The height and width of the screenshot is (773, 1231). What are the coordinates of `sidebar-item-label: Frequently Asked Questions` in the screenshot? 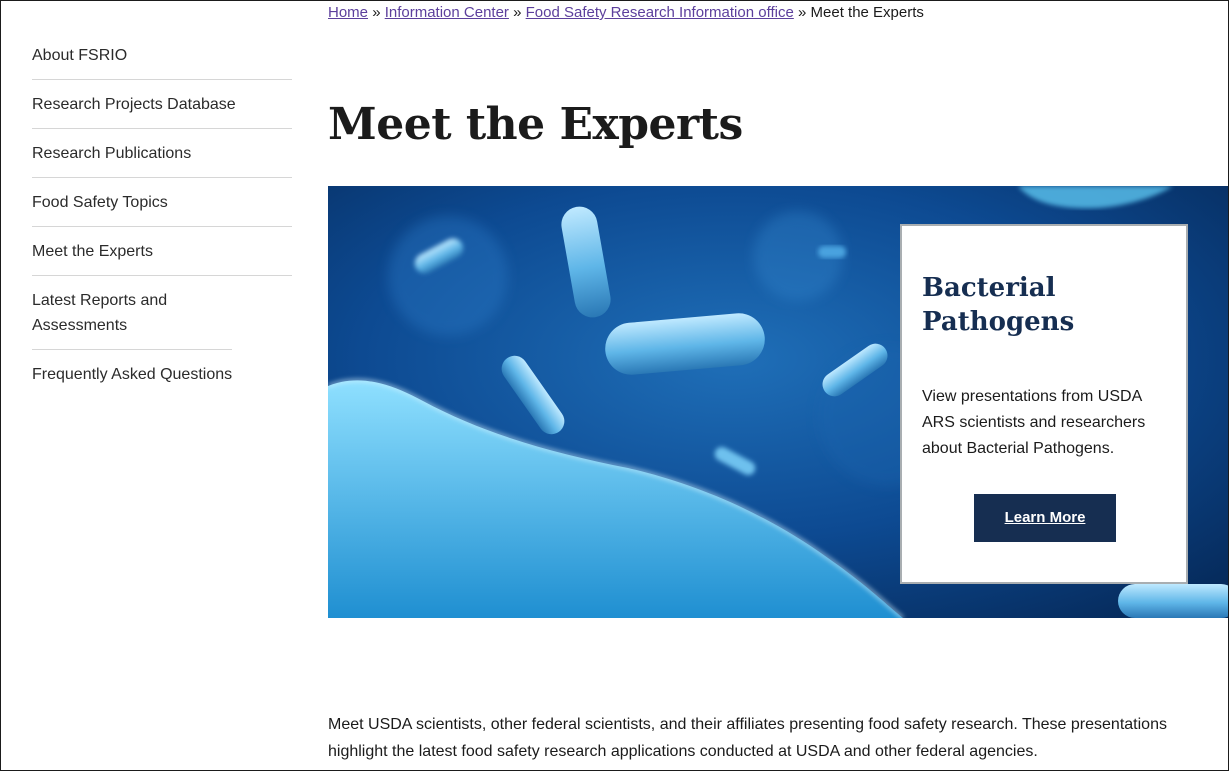 It's located at (132, 374).